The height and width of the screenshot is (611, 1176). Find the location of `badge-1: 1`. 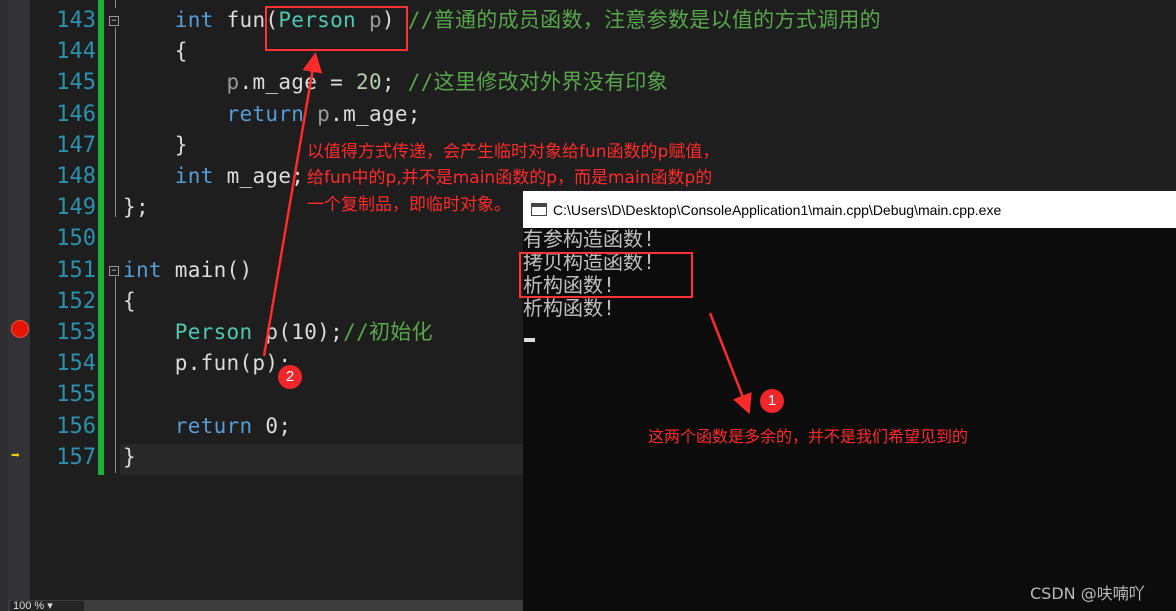

badge-1: 1 is located at coordinates (772, 401).